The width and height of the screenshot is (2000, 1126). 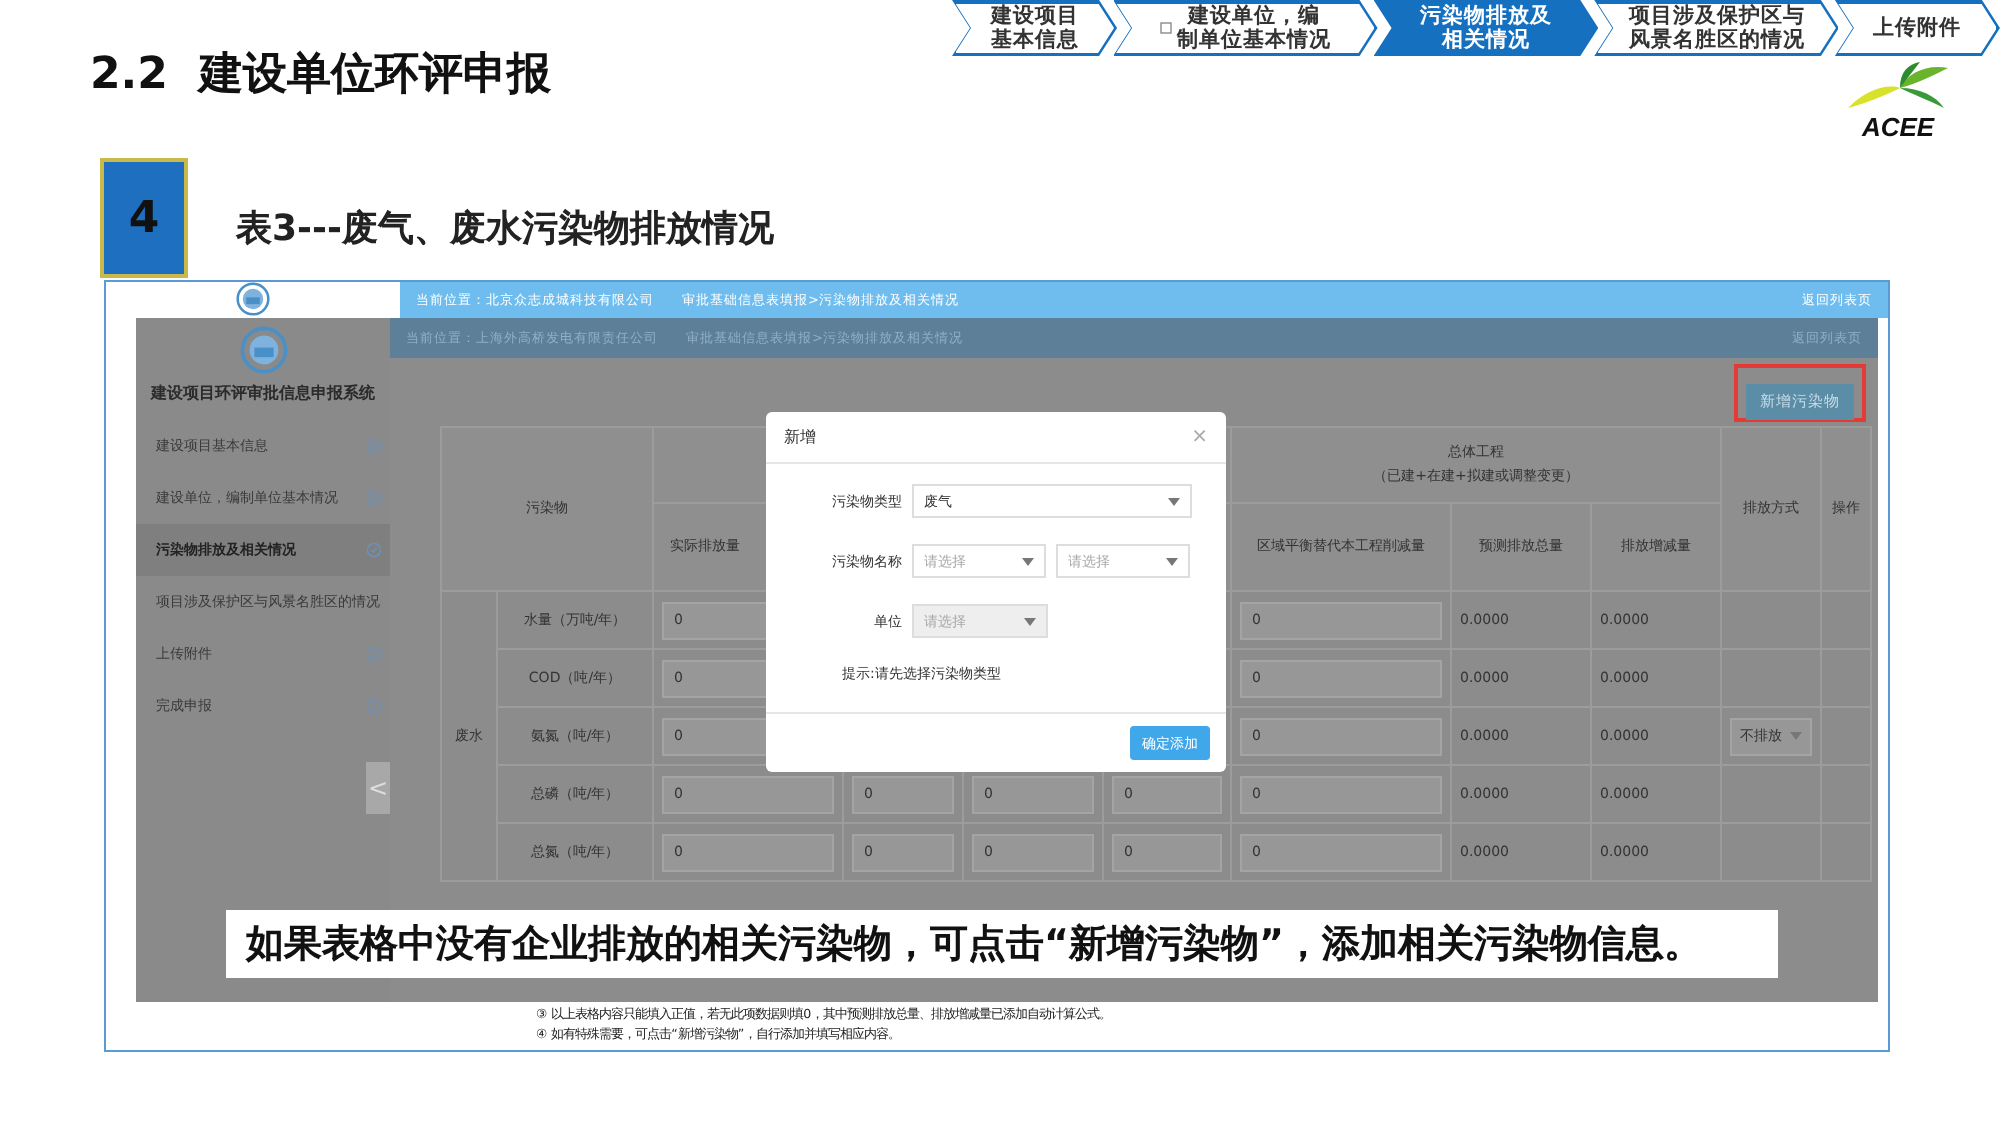 What do you see at coordinates (1035, 28) in the screenshot?
I see `step-tab: 建设项目 基本信息` at bounding box center [1035, 28].